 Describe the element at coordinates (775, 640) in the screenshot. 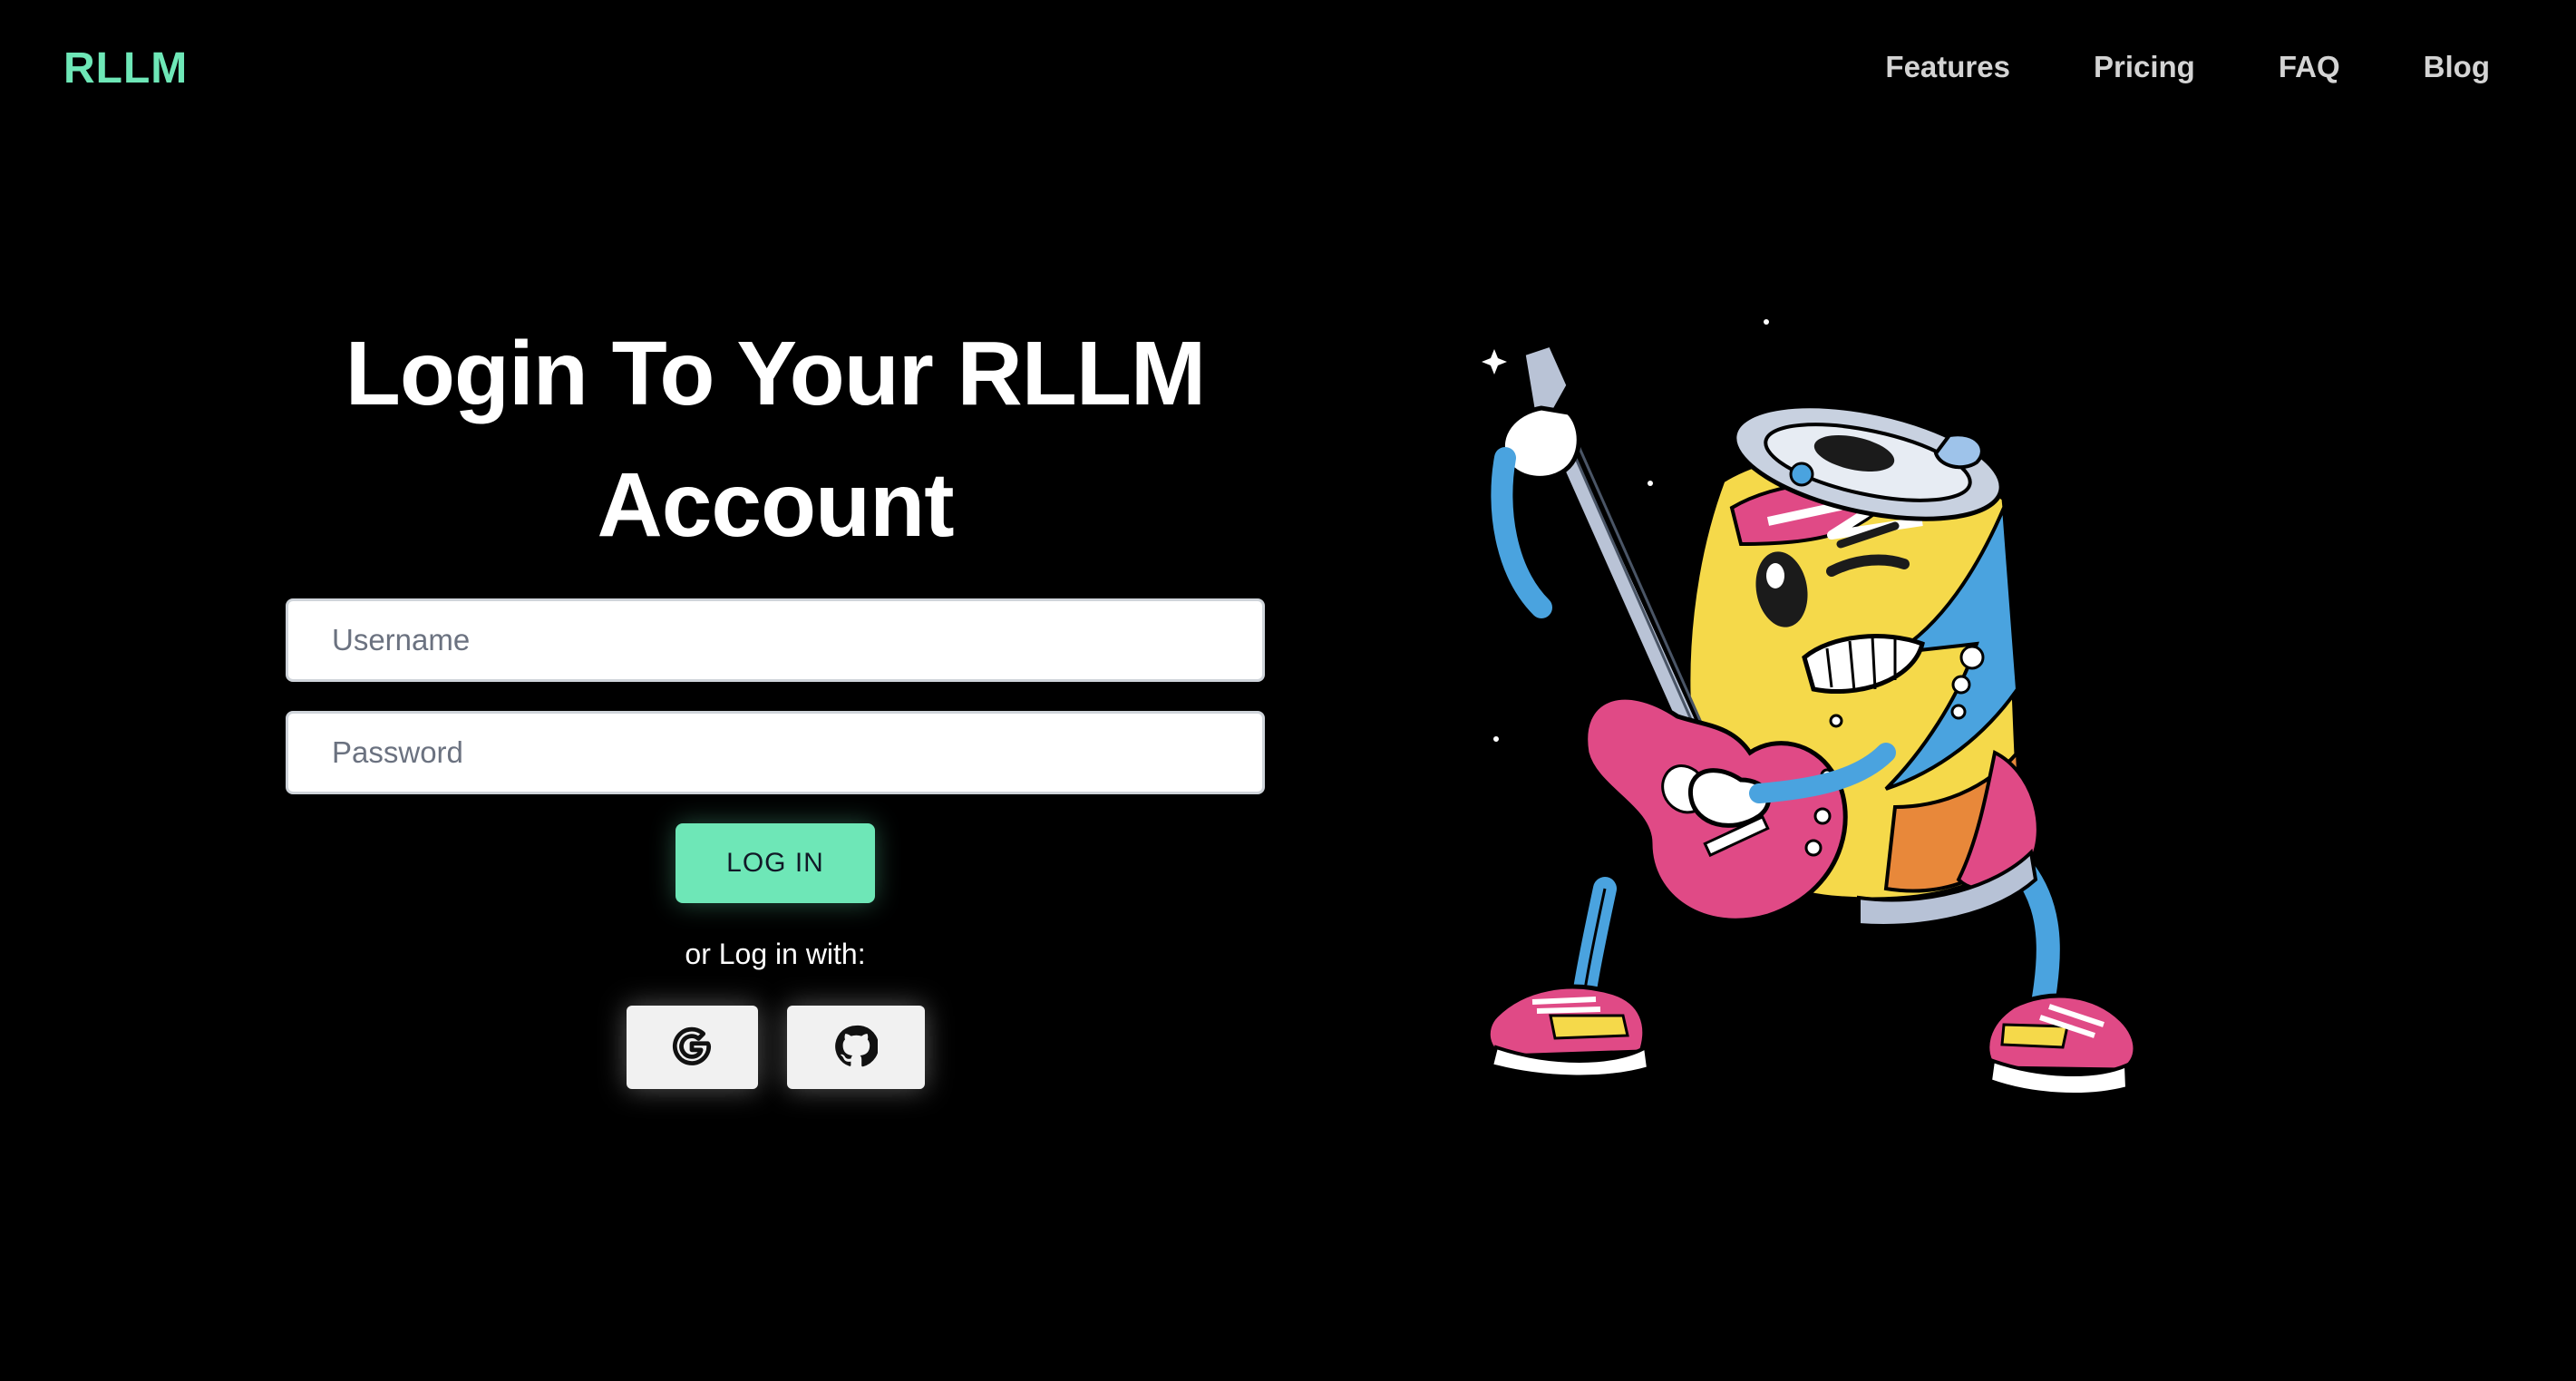

I see `username-input` at that location.